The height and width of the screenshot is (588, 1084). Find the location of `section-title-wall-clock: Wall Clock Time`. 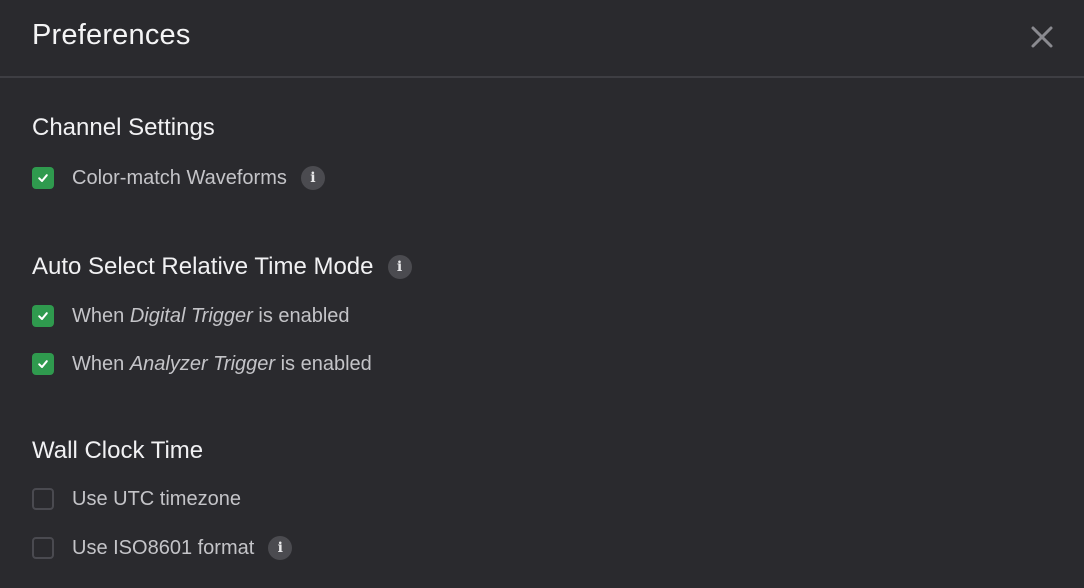

section-title-wall-clock: Wall Clock Time is located at coordinates (118, 450).